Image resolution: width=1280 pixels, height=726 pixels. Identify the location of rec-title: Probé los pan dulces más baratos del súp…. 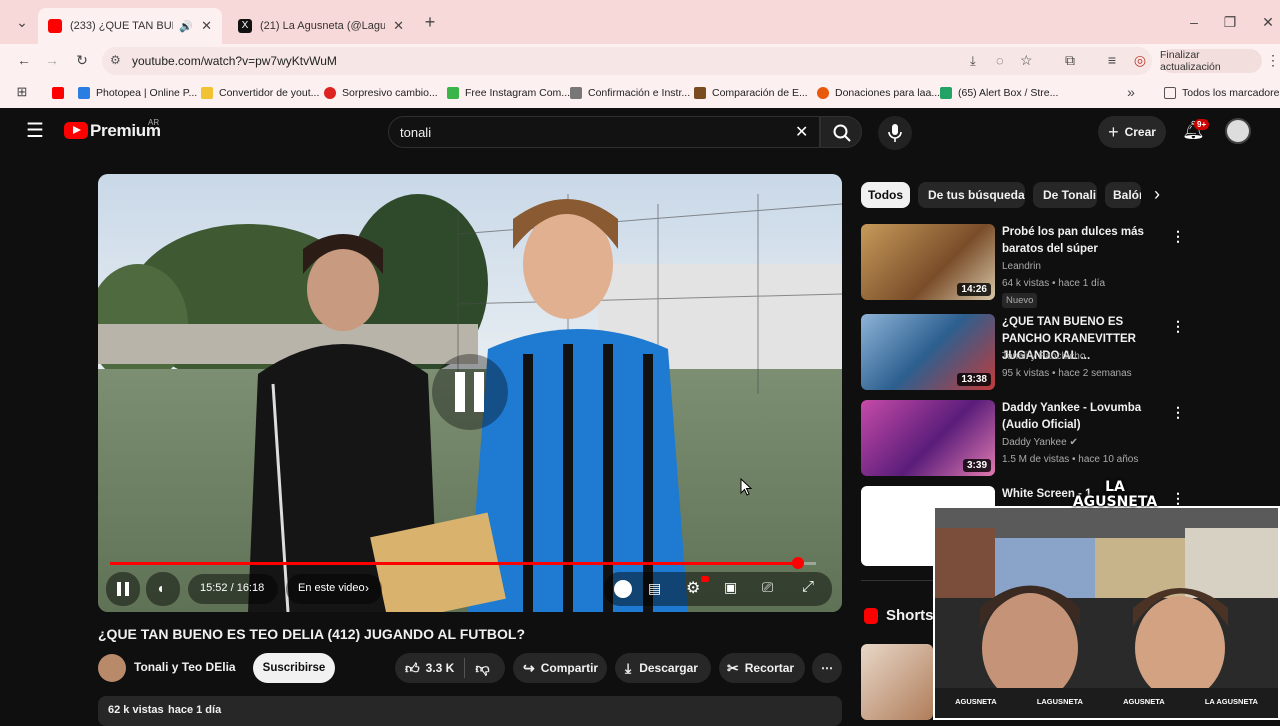
(1084, 241).